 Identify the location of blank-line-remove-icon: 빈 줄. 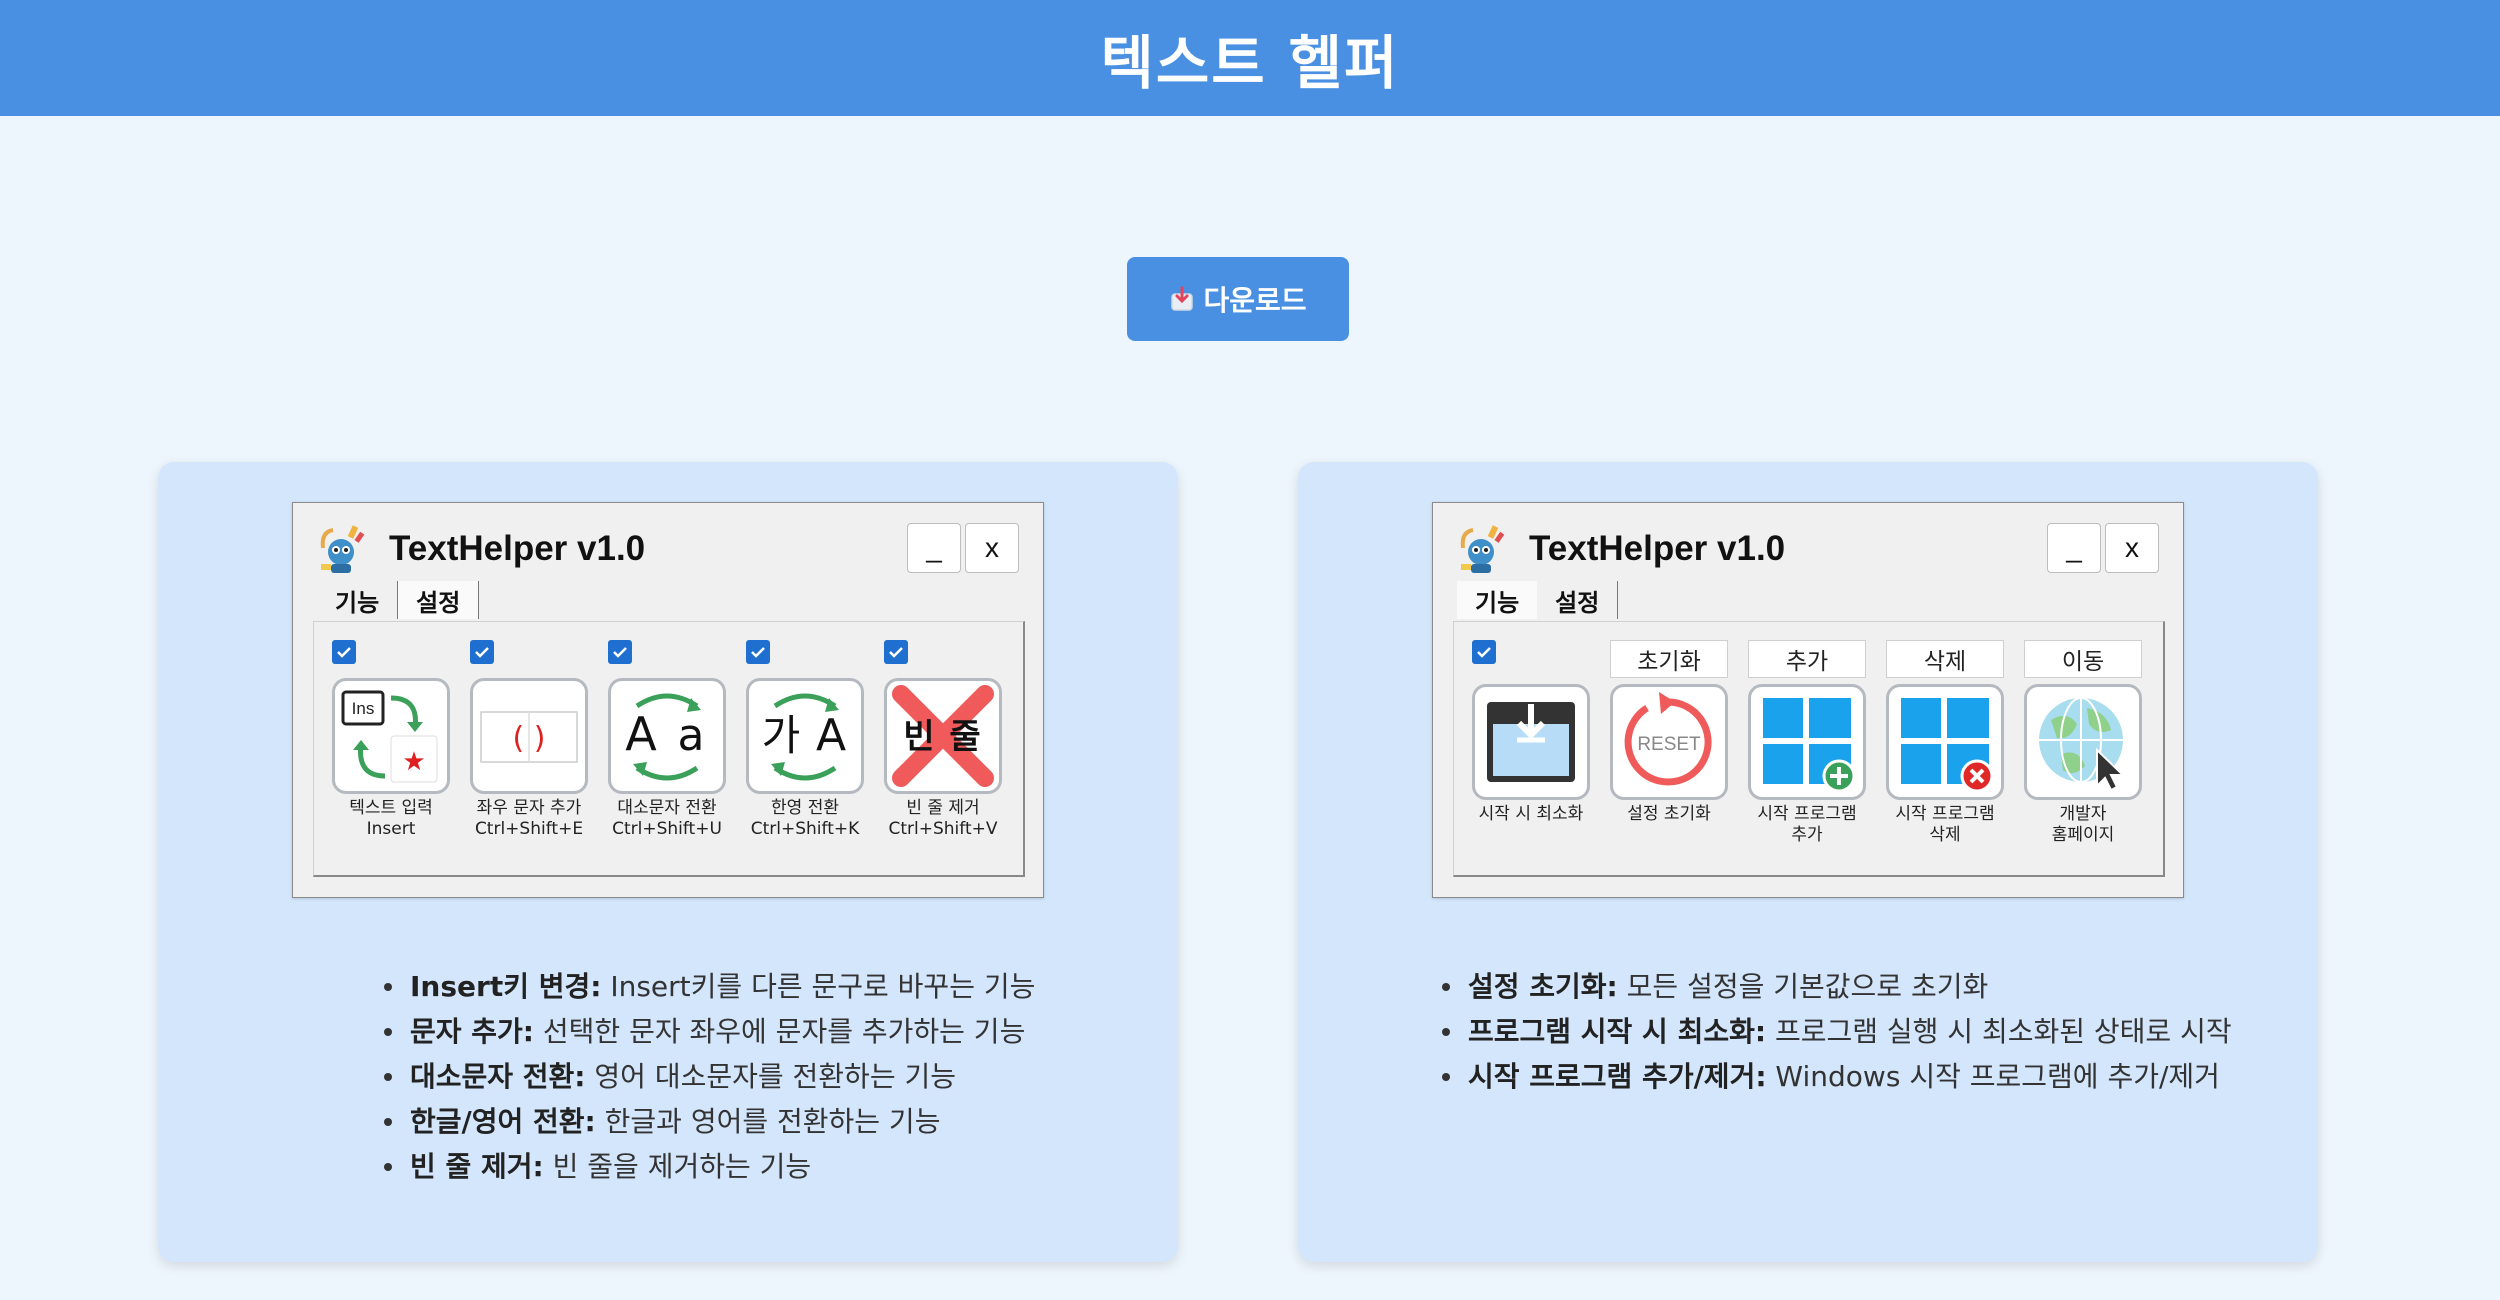
(943, 736).